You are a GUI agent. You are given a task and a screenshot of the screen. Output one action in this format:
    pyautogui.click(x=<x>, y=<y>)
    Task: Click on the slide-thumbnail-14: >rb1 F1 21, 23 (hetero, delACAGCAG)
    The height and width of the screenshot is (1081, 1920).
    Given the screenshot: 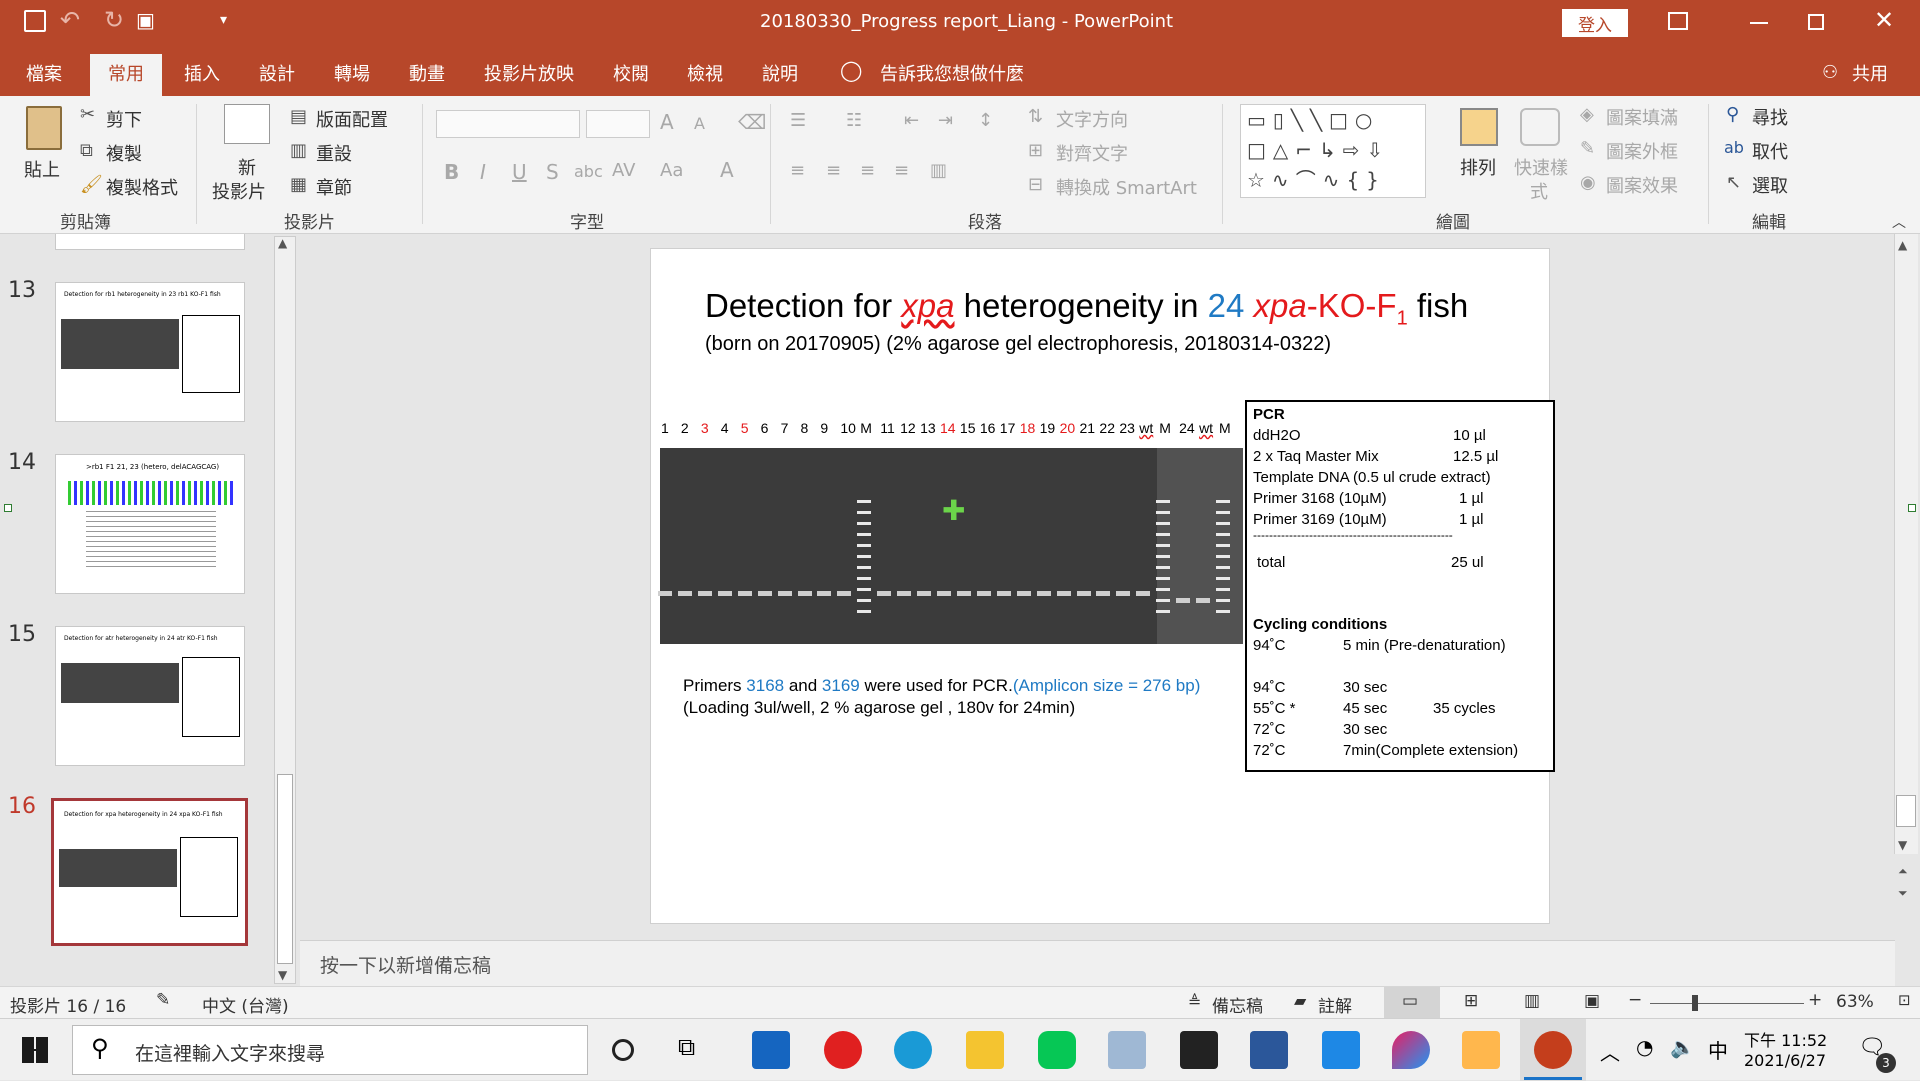 What is the action you would take?
    pyautogui.click(x=150, y=524)
    